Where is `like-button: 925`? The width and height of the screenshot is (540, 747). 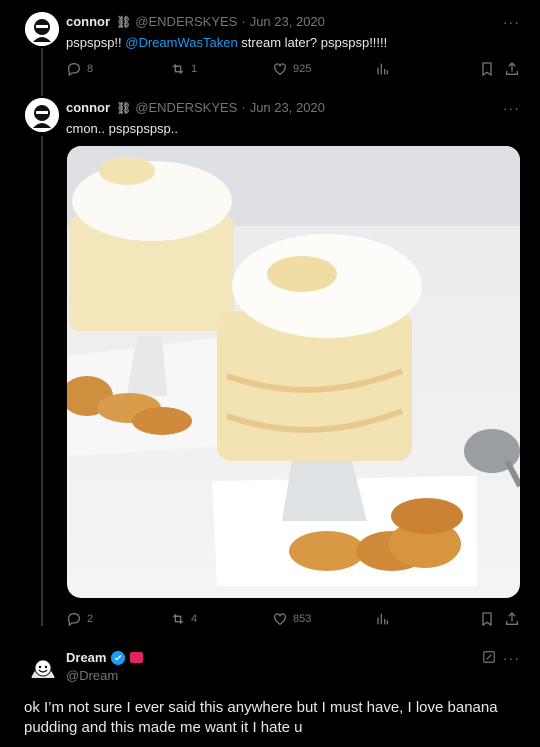
like-button: 925 is located at coordinates (291, 69).